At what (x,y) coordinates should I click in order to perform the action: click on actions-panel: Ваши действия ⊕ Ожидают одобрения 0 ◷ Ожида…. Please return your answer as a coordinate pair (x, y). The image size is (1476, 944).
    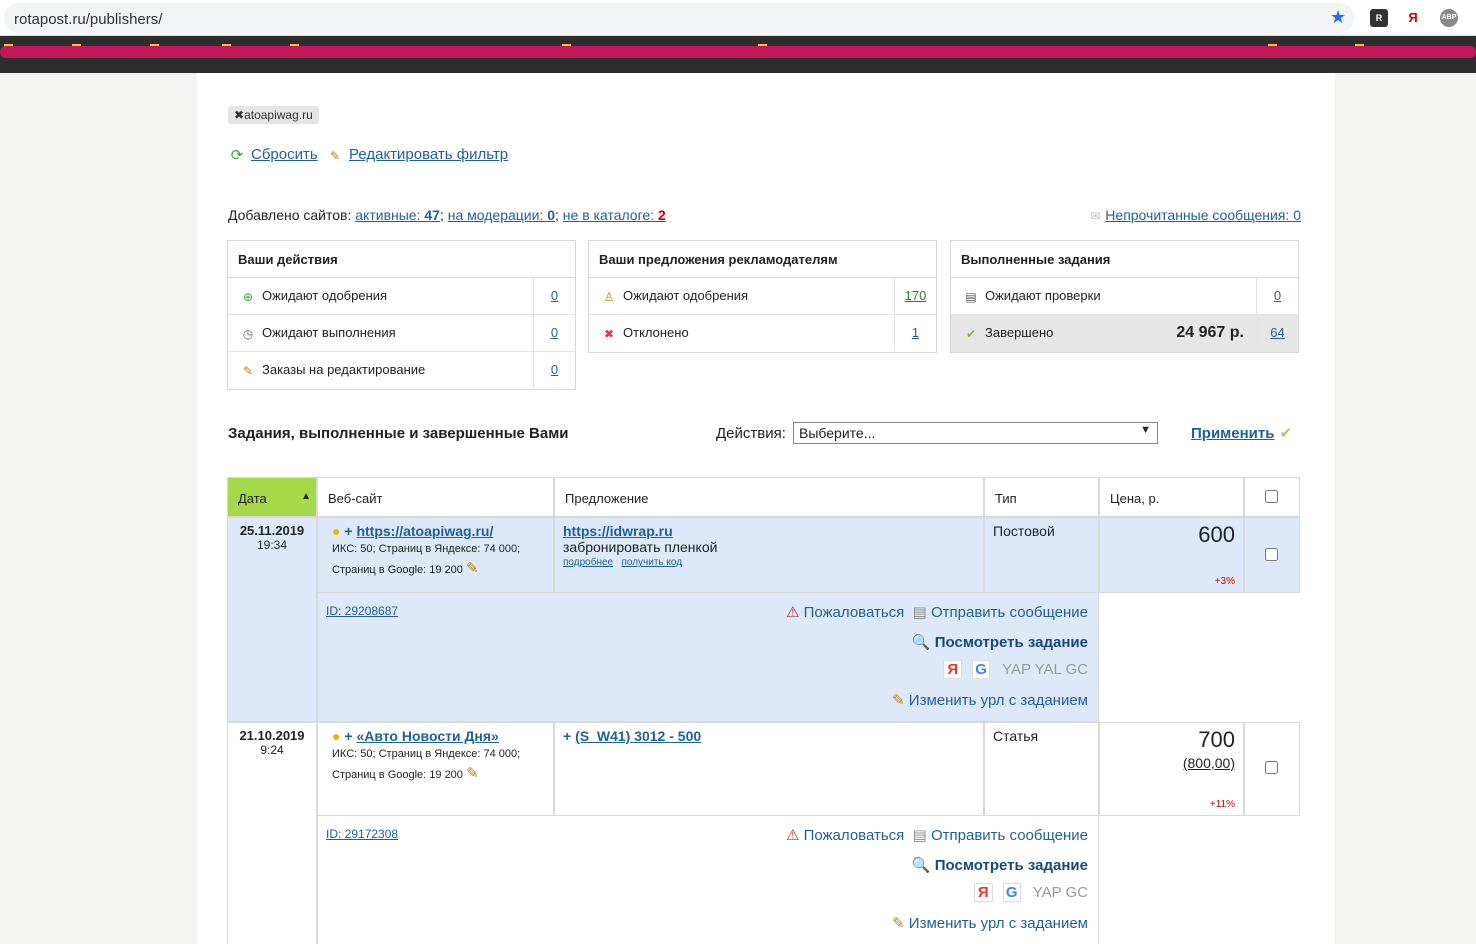
    Looking at the image, I should click on (401, 315).